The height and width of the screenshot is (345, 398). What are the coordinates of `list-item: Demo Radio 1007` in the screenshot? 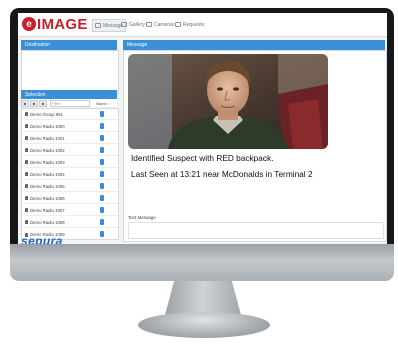 It's located at (70, 210).